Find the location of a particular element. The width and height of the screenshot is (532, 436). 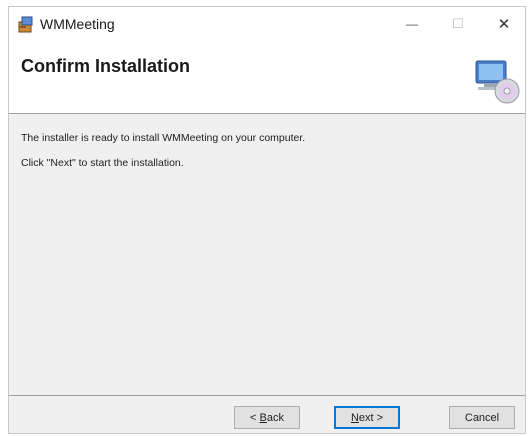

maximize-button: ☐ is located at coordinates (458, 24).